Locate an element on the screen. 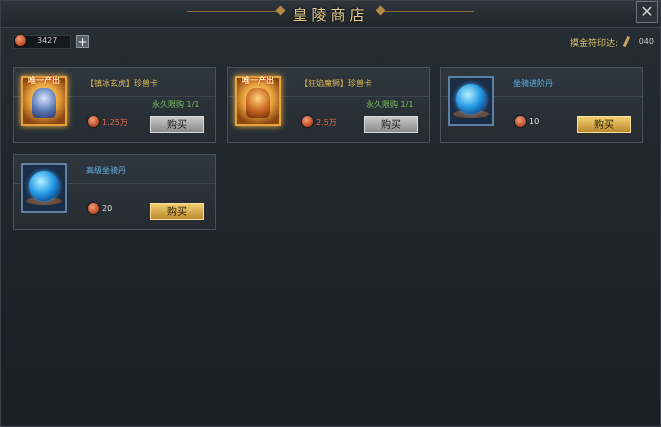 Image resolution: width=661 pixels, height=427 pixels. item-price: 20 is located at coordinates (107, 208).